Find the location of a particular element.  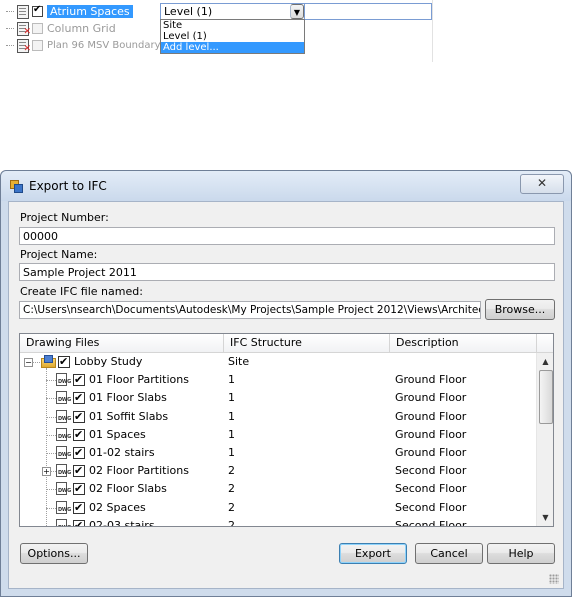

layer-row-column-grid: ✕ Column Grid is located at coordinates (61, 28).